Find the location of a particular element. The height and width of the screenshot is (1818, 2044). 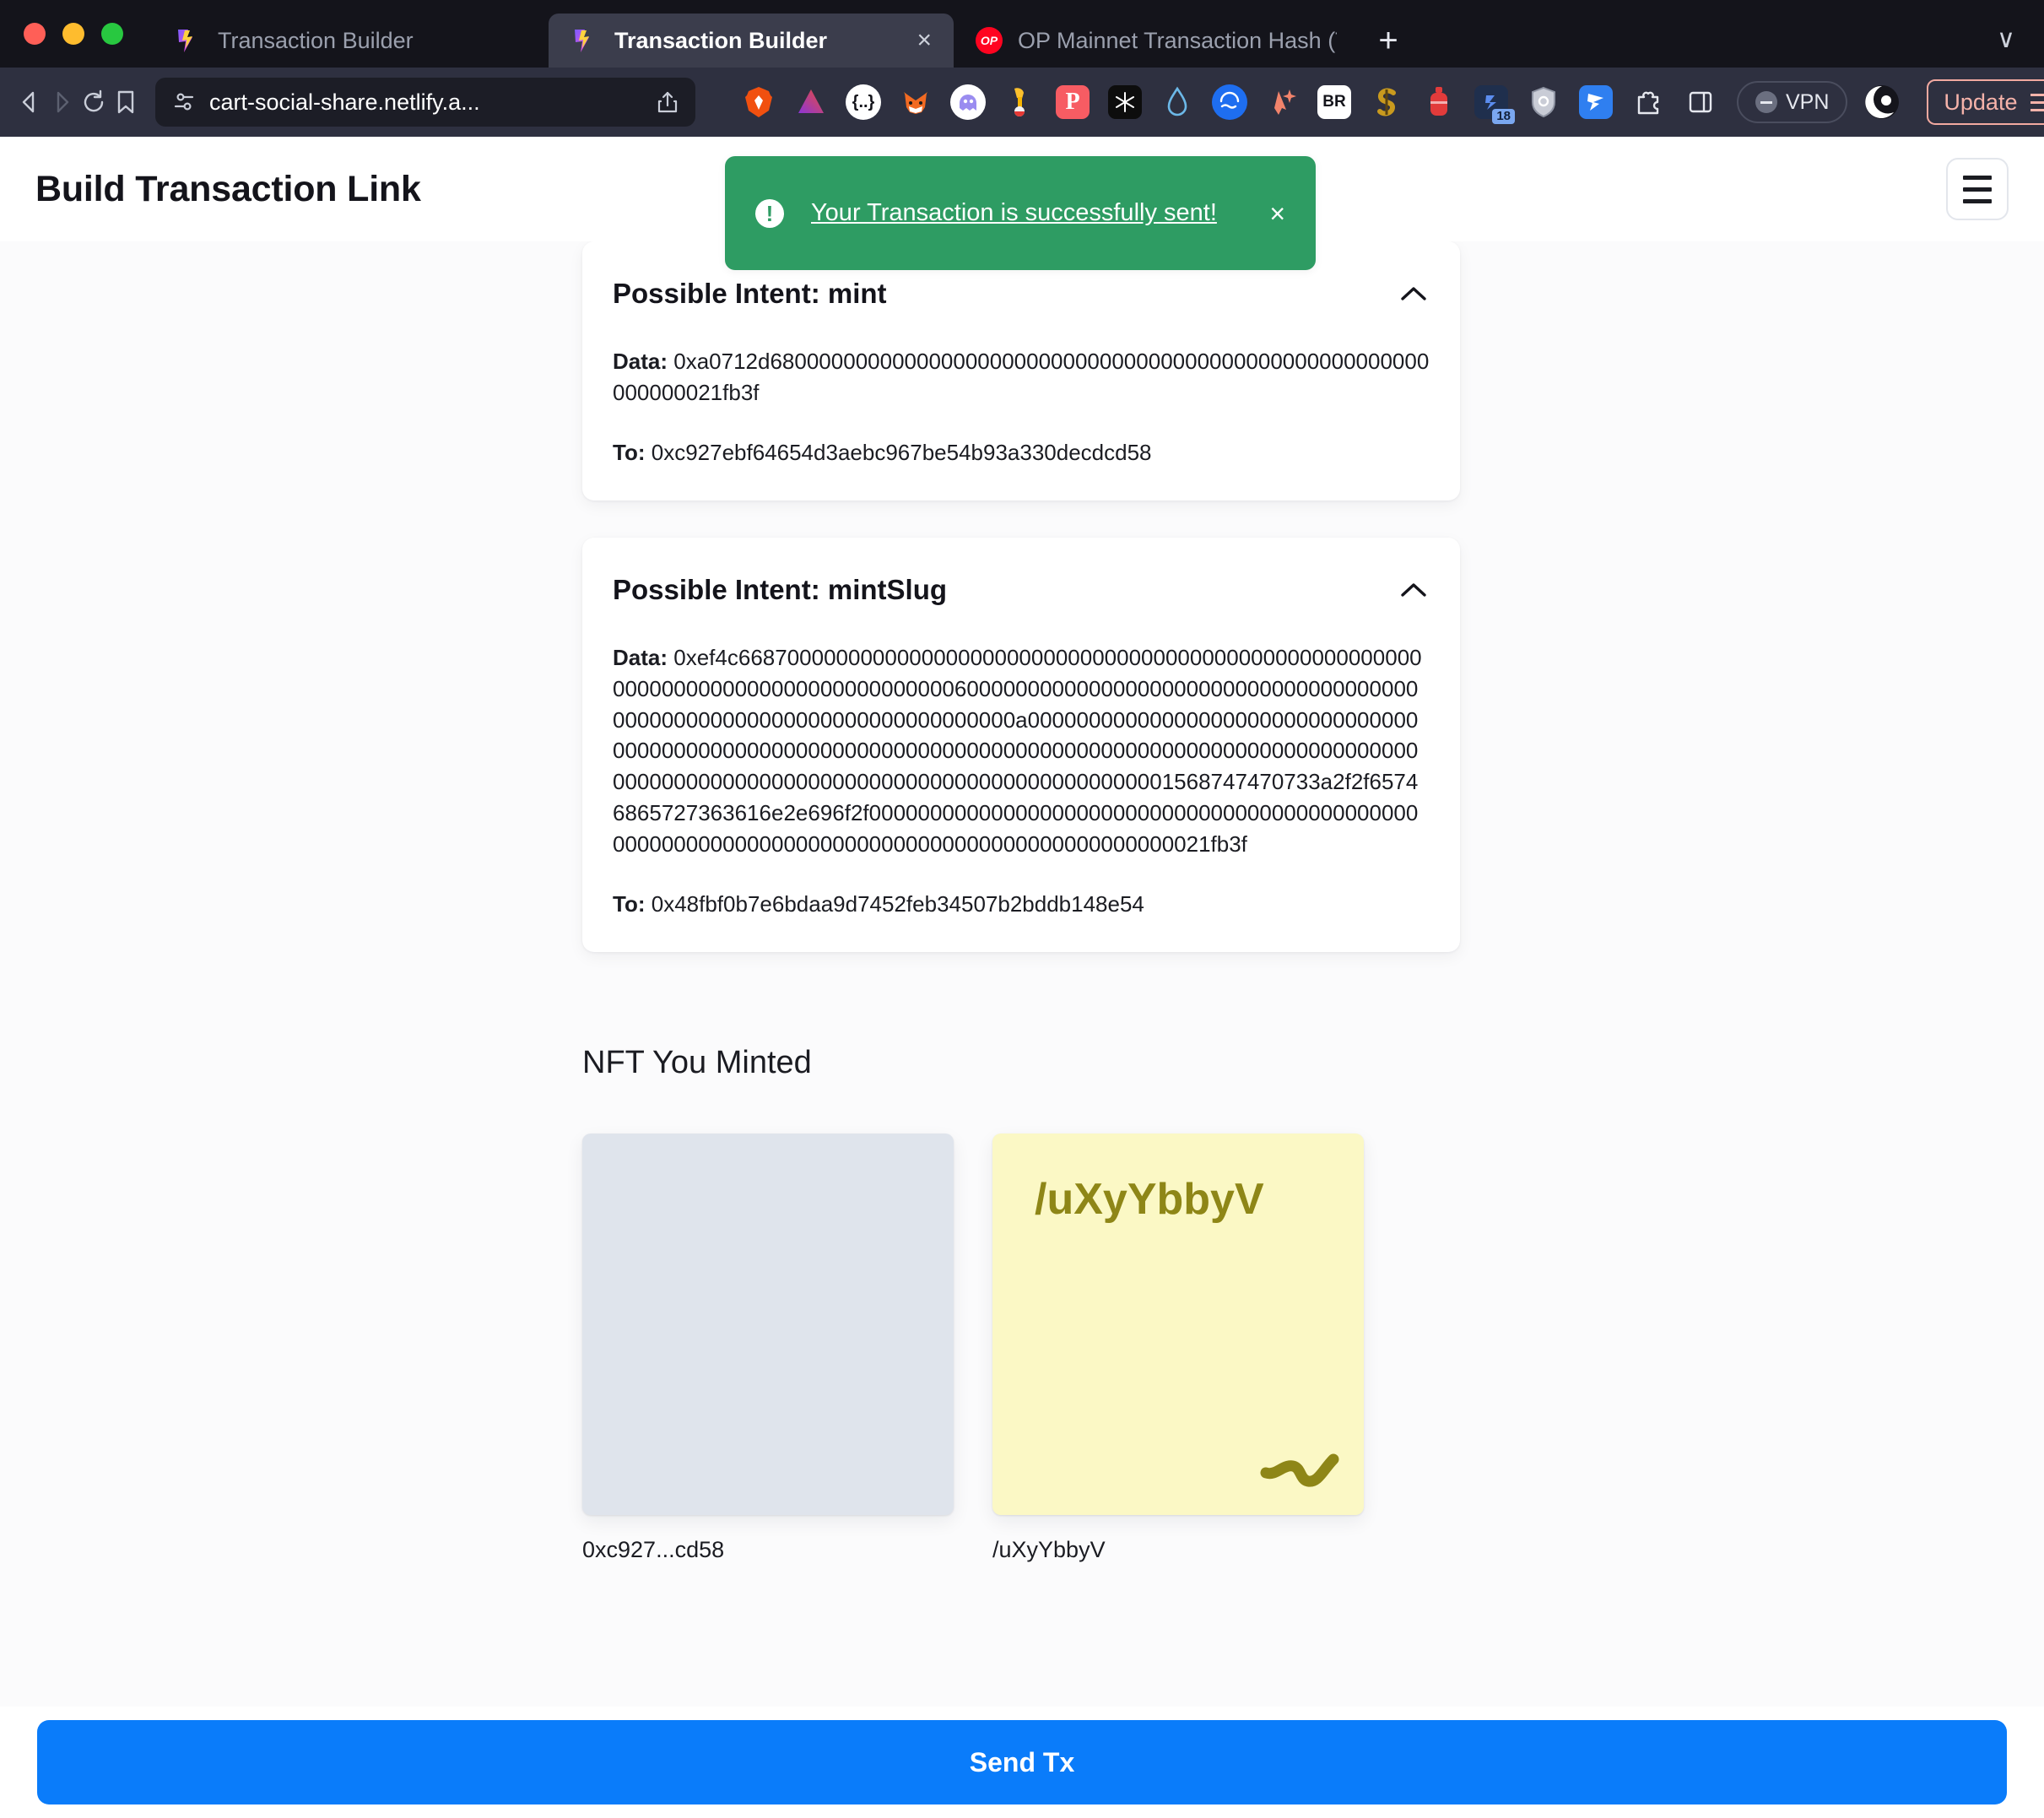

red-capsule-icon is located at coordinates (1439, 102).